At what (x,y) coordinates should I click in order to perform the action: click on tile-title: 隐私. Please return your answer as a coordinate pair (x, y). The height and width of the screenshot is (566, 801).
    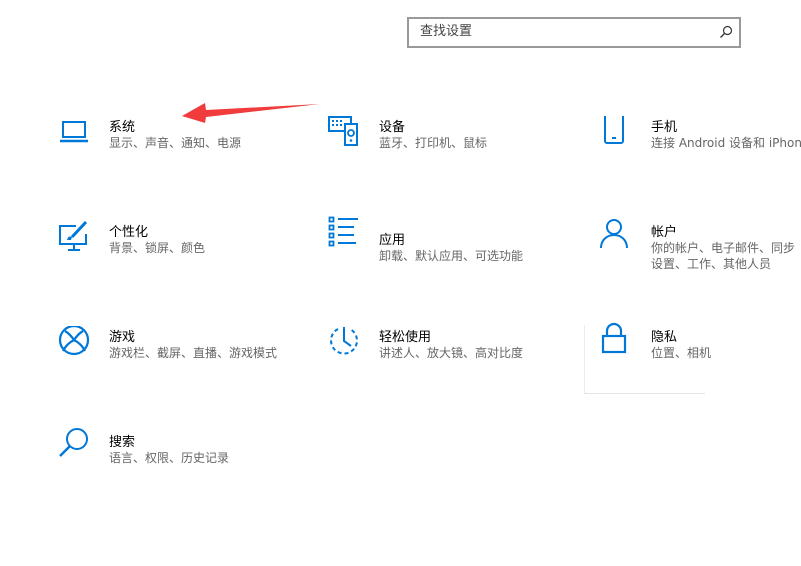
    Looking at the image, I should click on (664, 337).